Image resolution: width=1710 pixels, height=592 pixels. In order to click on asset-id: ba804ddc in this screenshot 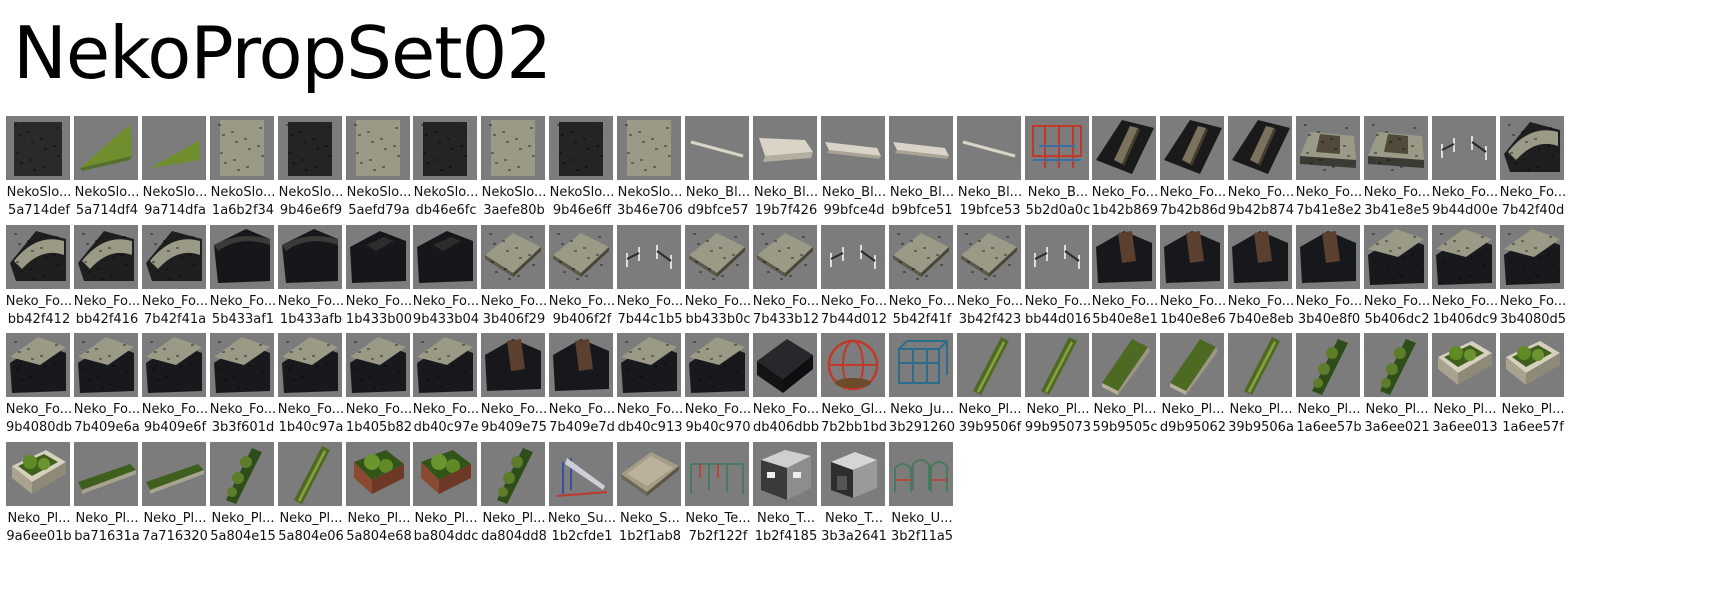, I will do `click(446, 536)`.